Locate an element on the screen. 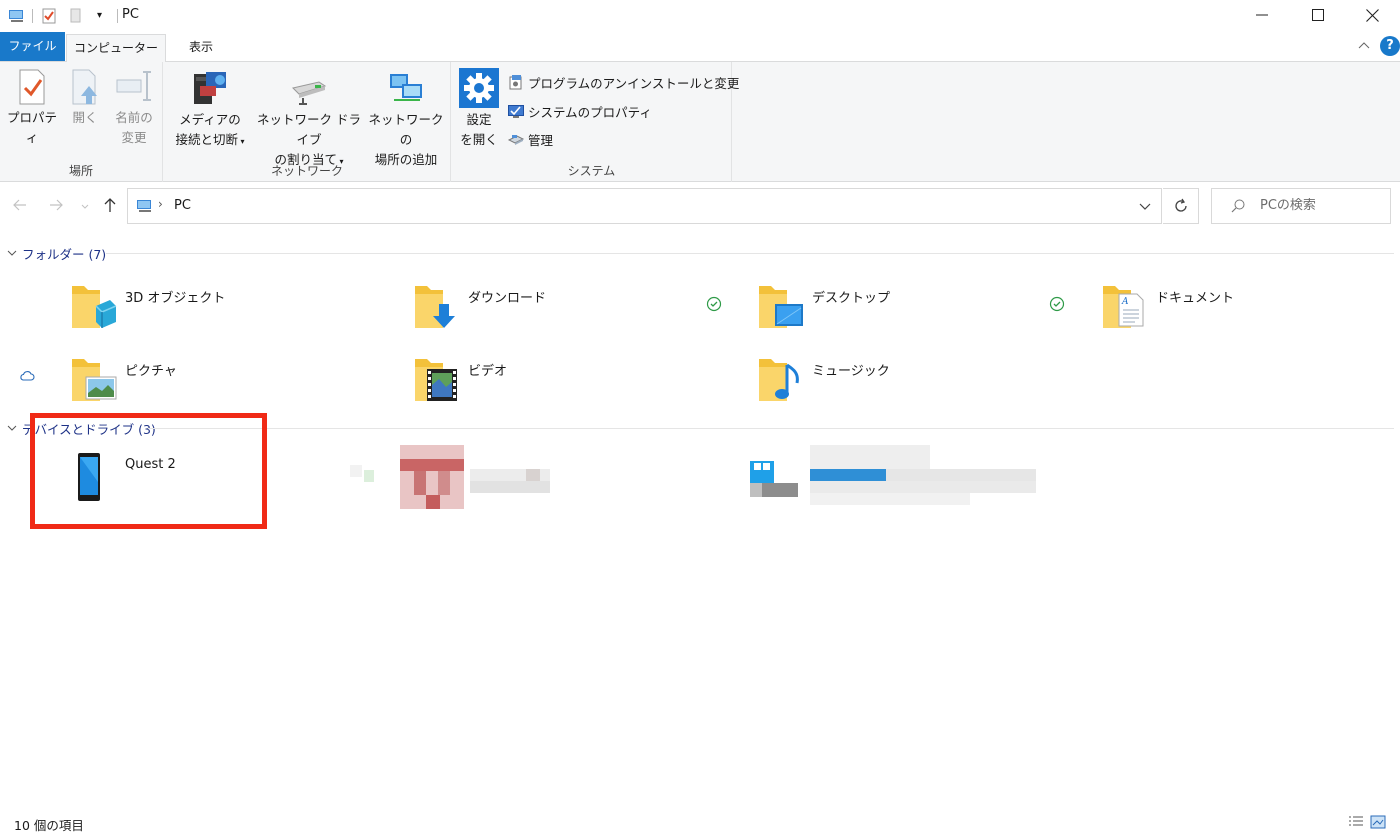 This screenshot has width=1400, height=837. folder-documents: A ドキュメント is located at coordinates (1181, 315).